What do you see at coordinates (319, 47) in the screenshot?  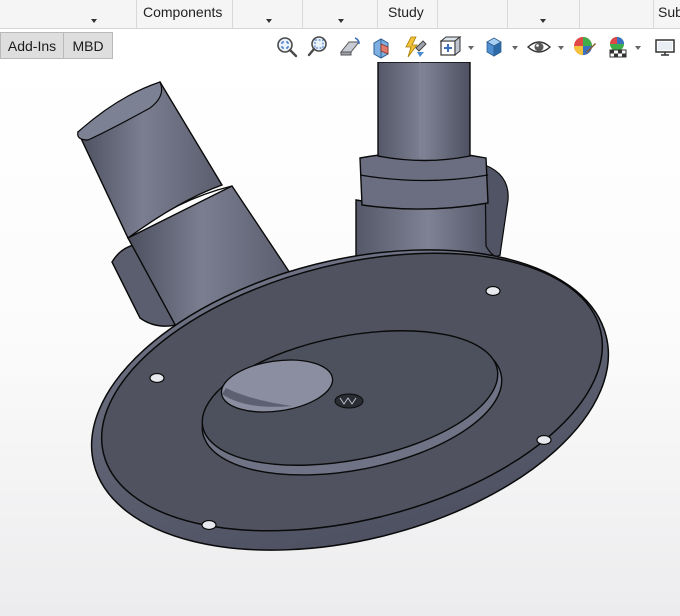 I see `zoom-to-area-icon` at bounding box center [319, 47].